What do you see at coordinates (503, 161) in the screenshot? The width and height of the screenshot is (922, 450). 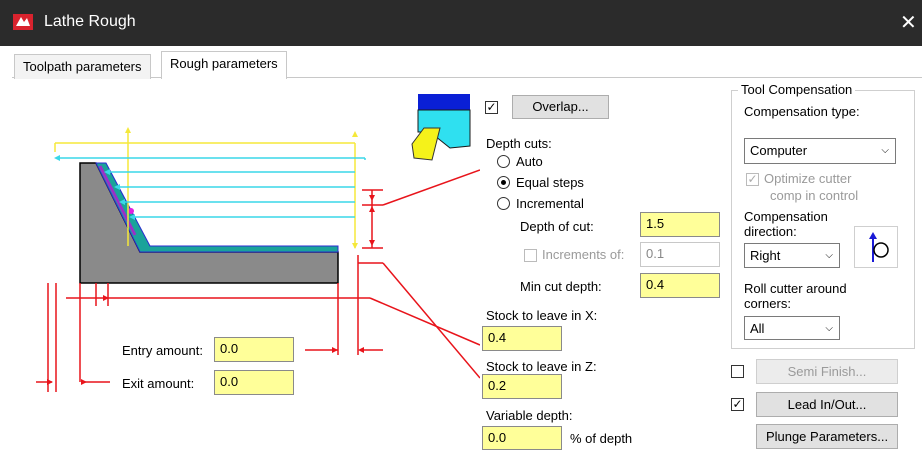 I see `radio-auto` at bounding box center [503, 161].